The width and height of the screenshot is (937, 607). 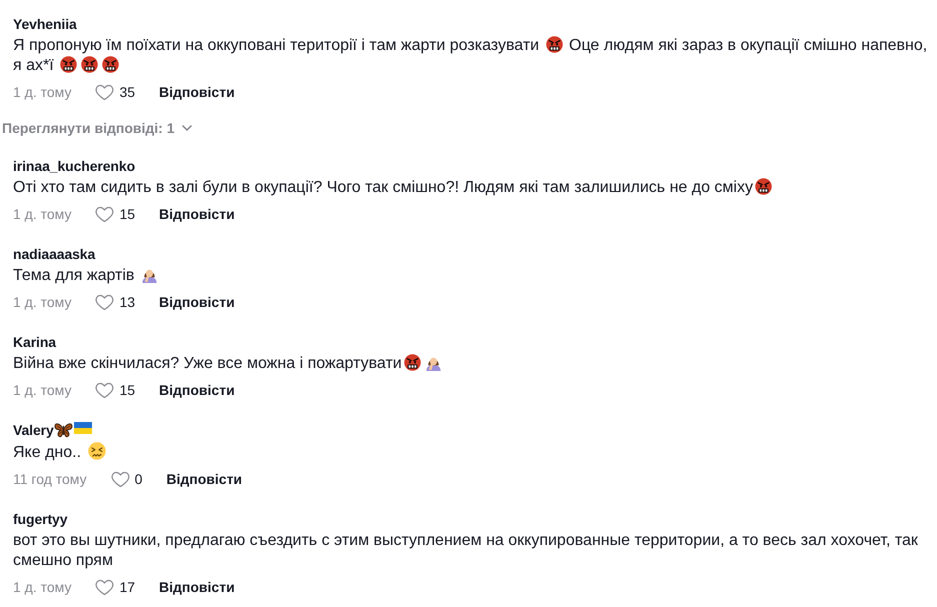 I want to click on comment-text: я ах*ї, so click(x=34, y=65).